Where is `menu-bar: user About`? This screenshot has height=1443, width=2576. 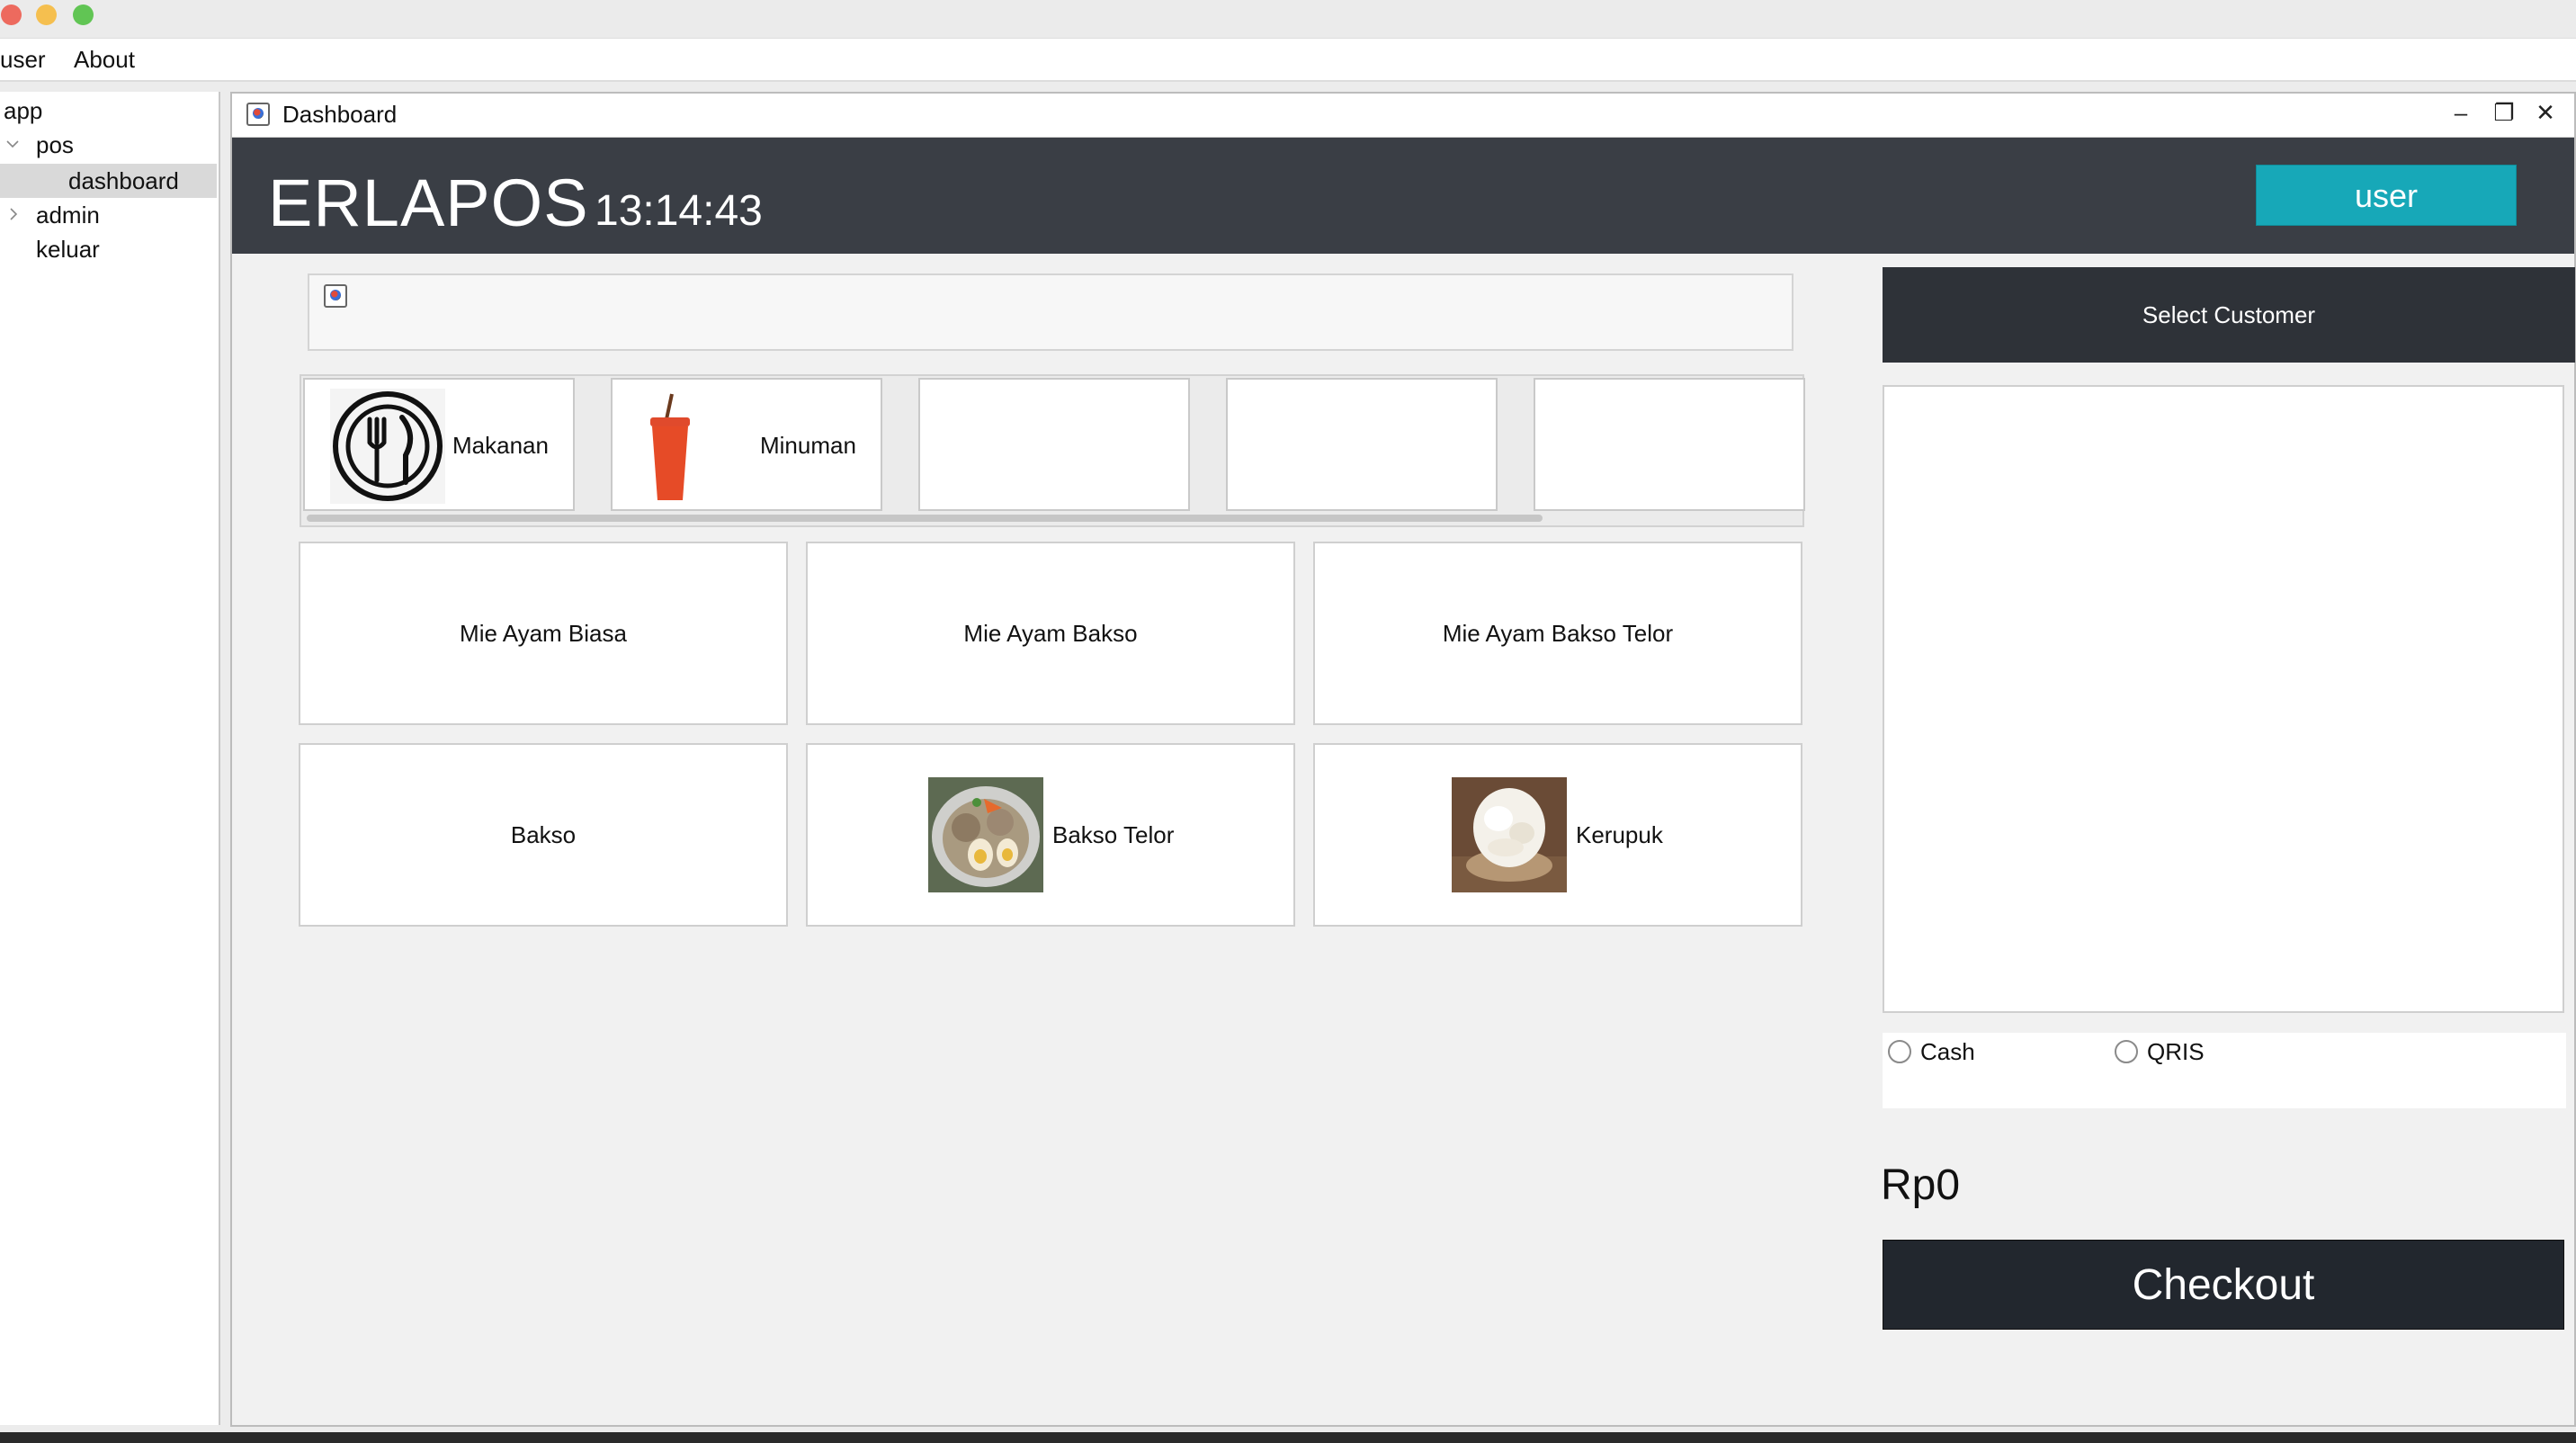
menu-bar: user About is located at coordinates (1288, 60).